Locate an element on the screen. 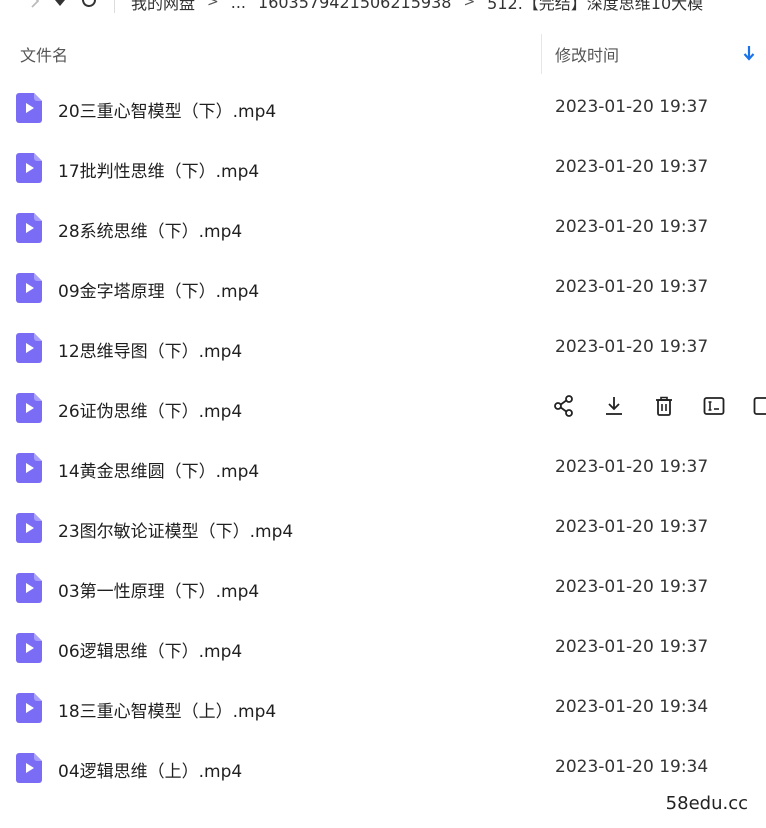  list-item: 17批判性思维（下）.mp4 2023-01-20 19:37 is located at coordinates (383, 168).